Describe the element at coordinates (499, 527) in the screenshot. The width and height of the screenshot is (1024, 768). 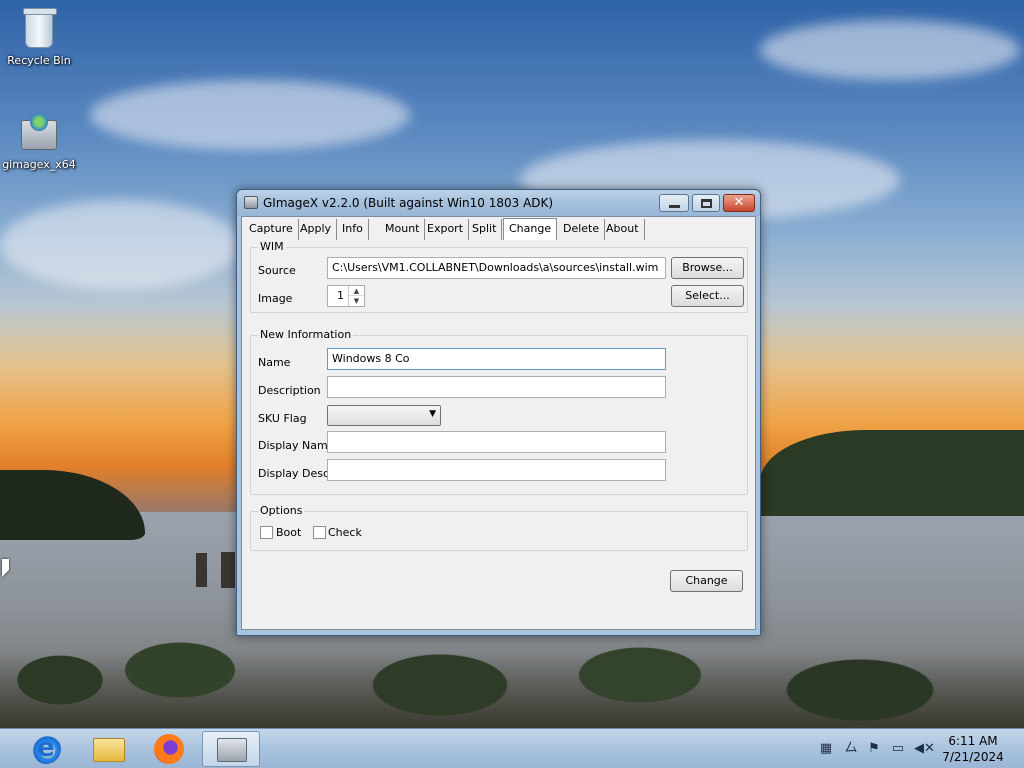
I see `options-group: Options Boot Check` at that location.